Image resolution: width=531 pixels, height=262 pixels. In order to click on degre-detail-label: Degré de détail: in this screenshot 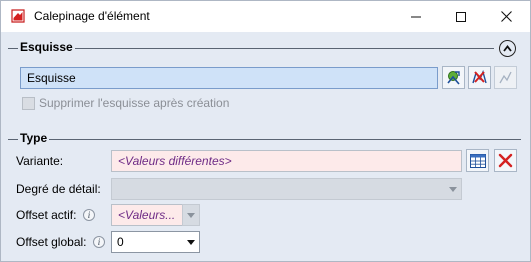, I will do `click(58, 189)`.